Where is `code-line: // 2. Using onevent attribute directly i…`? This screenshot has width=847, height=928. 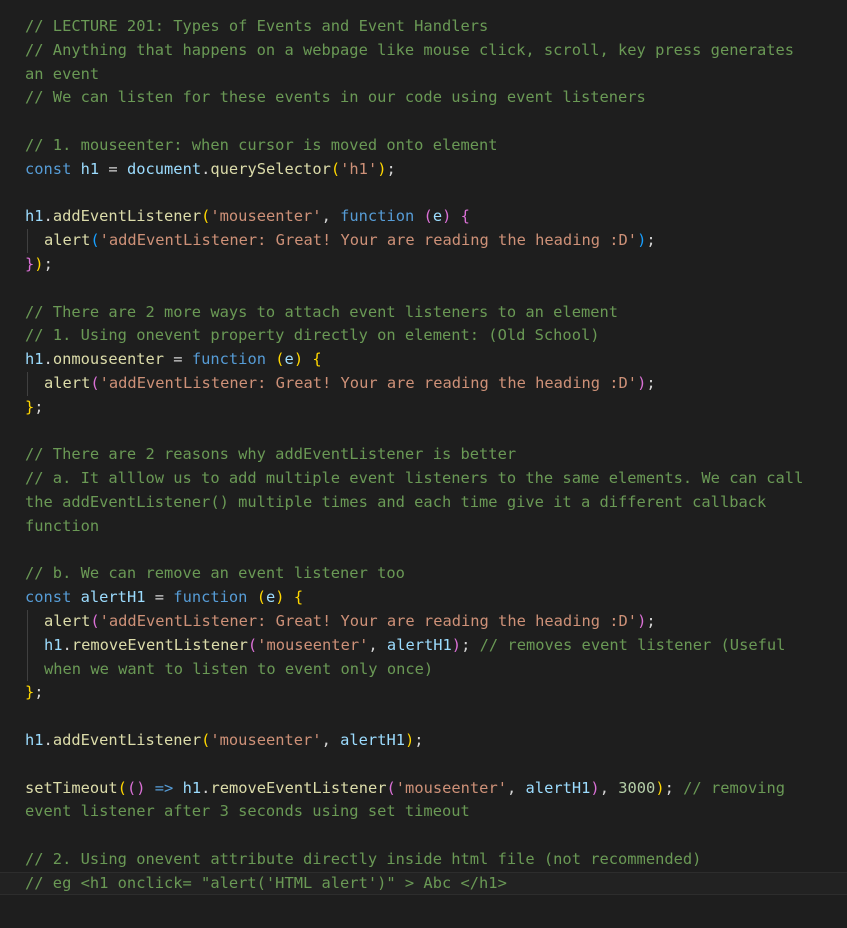
code-line: // 2. Using onevent attribute directly i… is located at coordinates (436, 860).